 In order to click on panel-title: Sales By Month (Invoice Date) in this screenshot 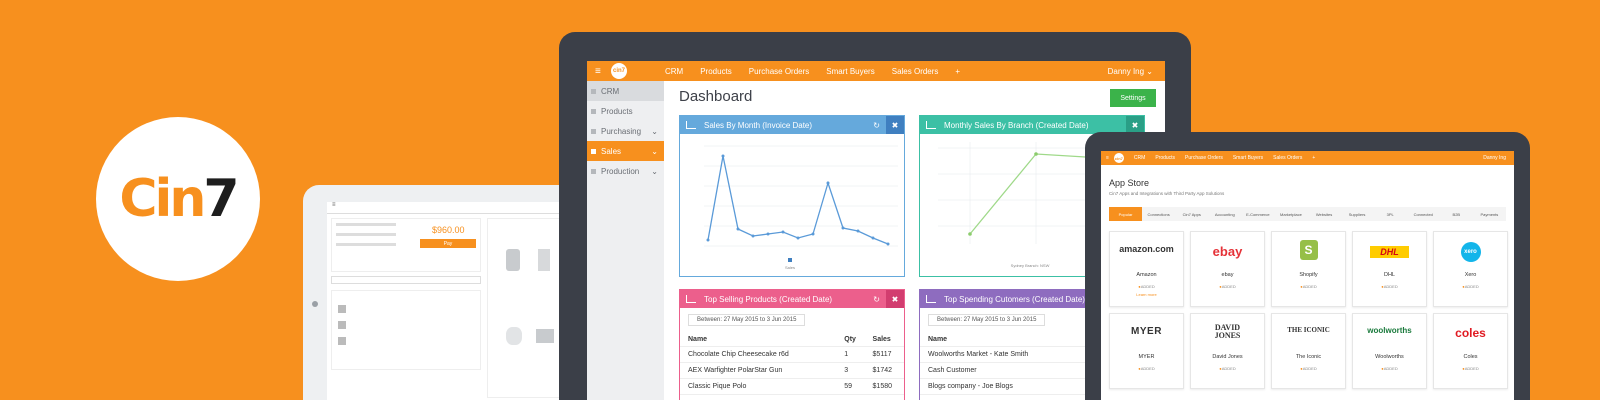, I will do `click(758, 125)`.